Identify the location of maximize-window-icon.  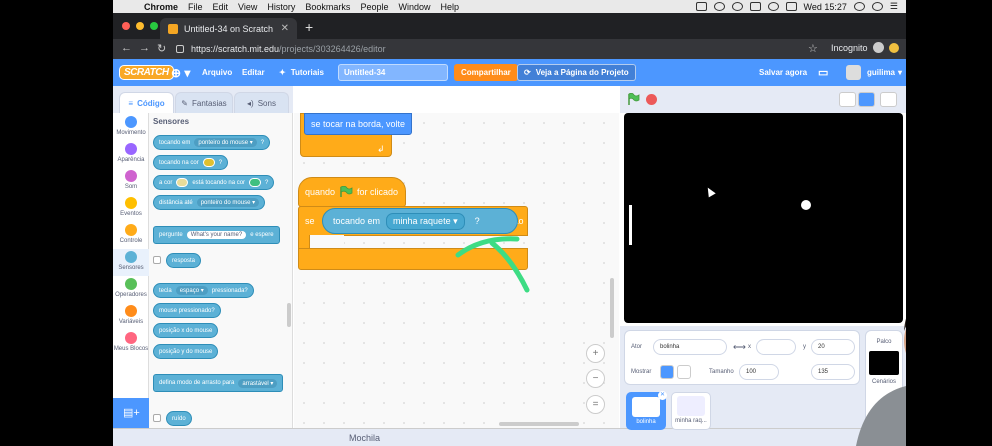
(154, 26).